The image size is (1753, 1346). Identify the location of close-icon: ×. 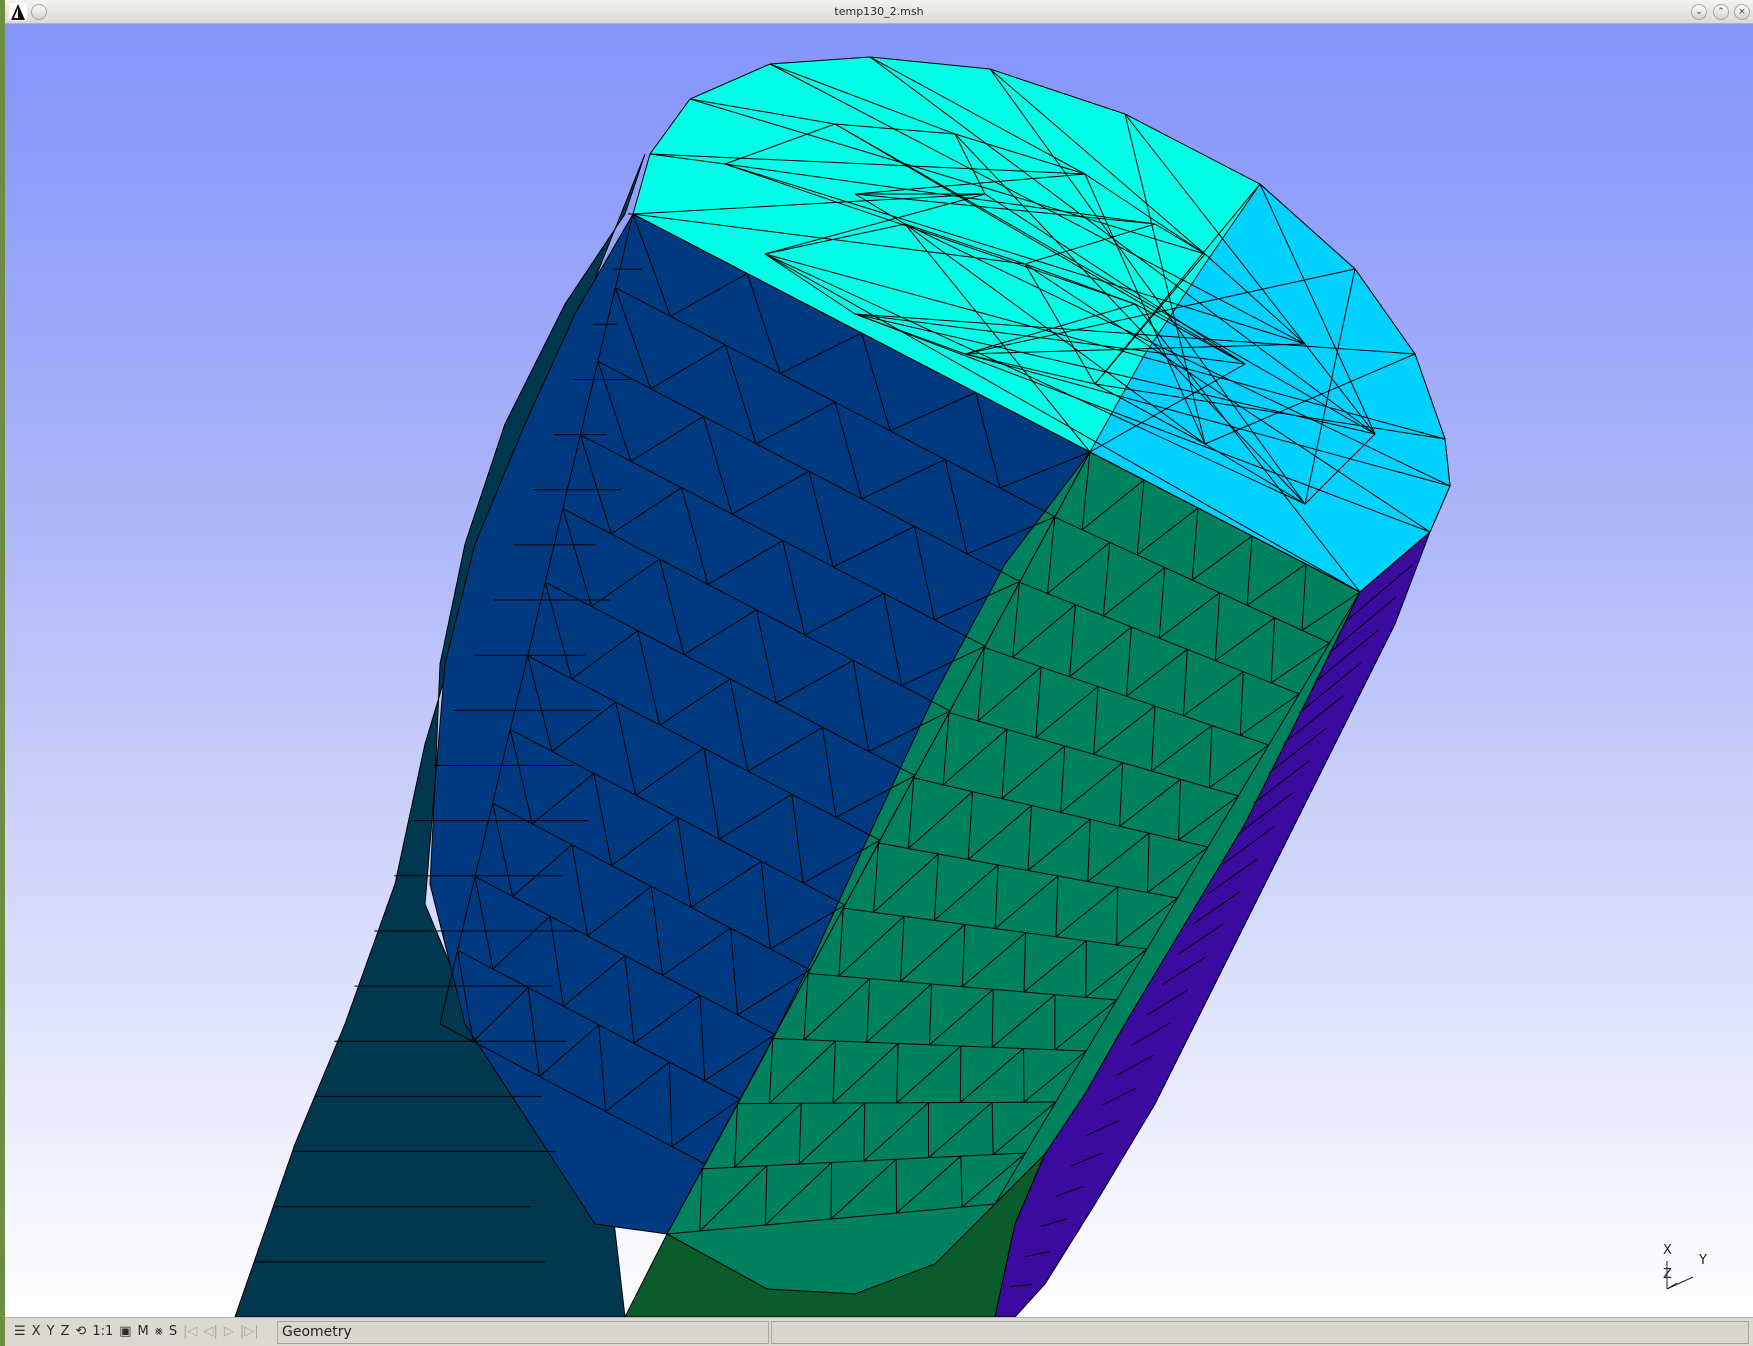
(1742, 12).